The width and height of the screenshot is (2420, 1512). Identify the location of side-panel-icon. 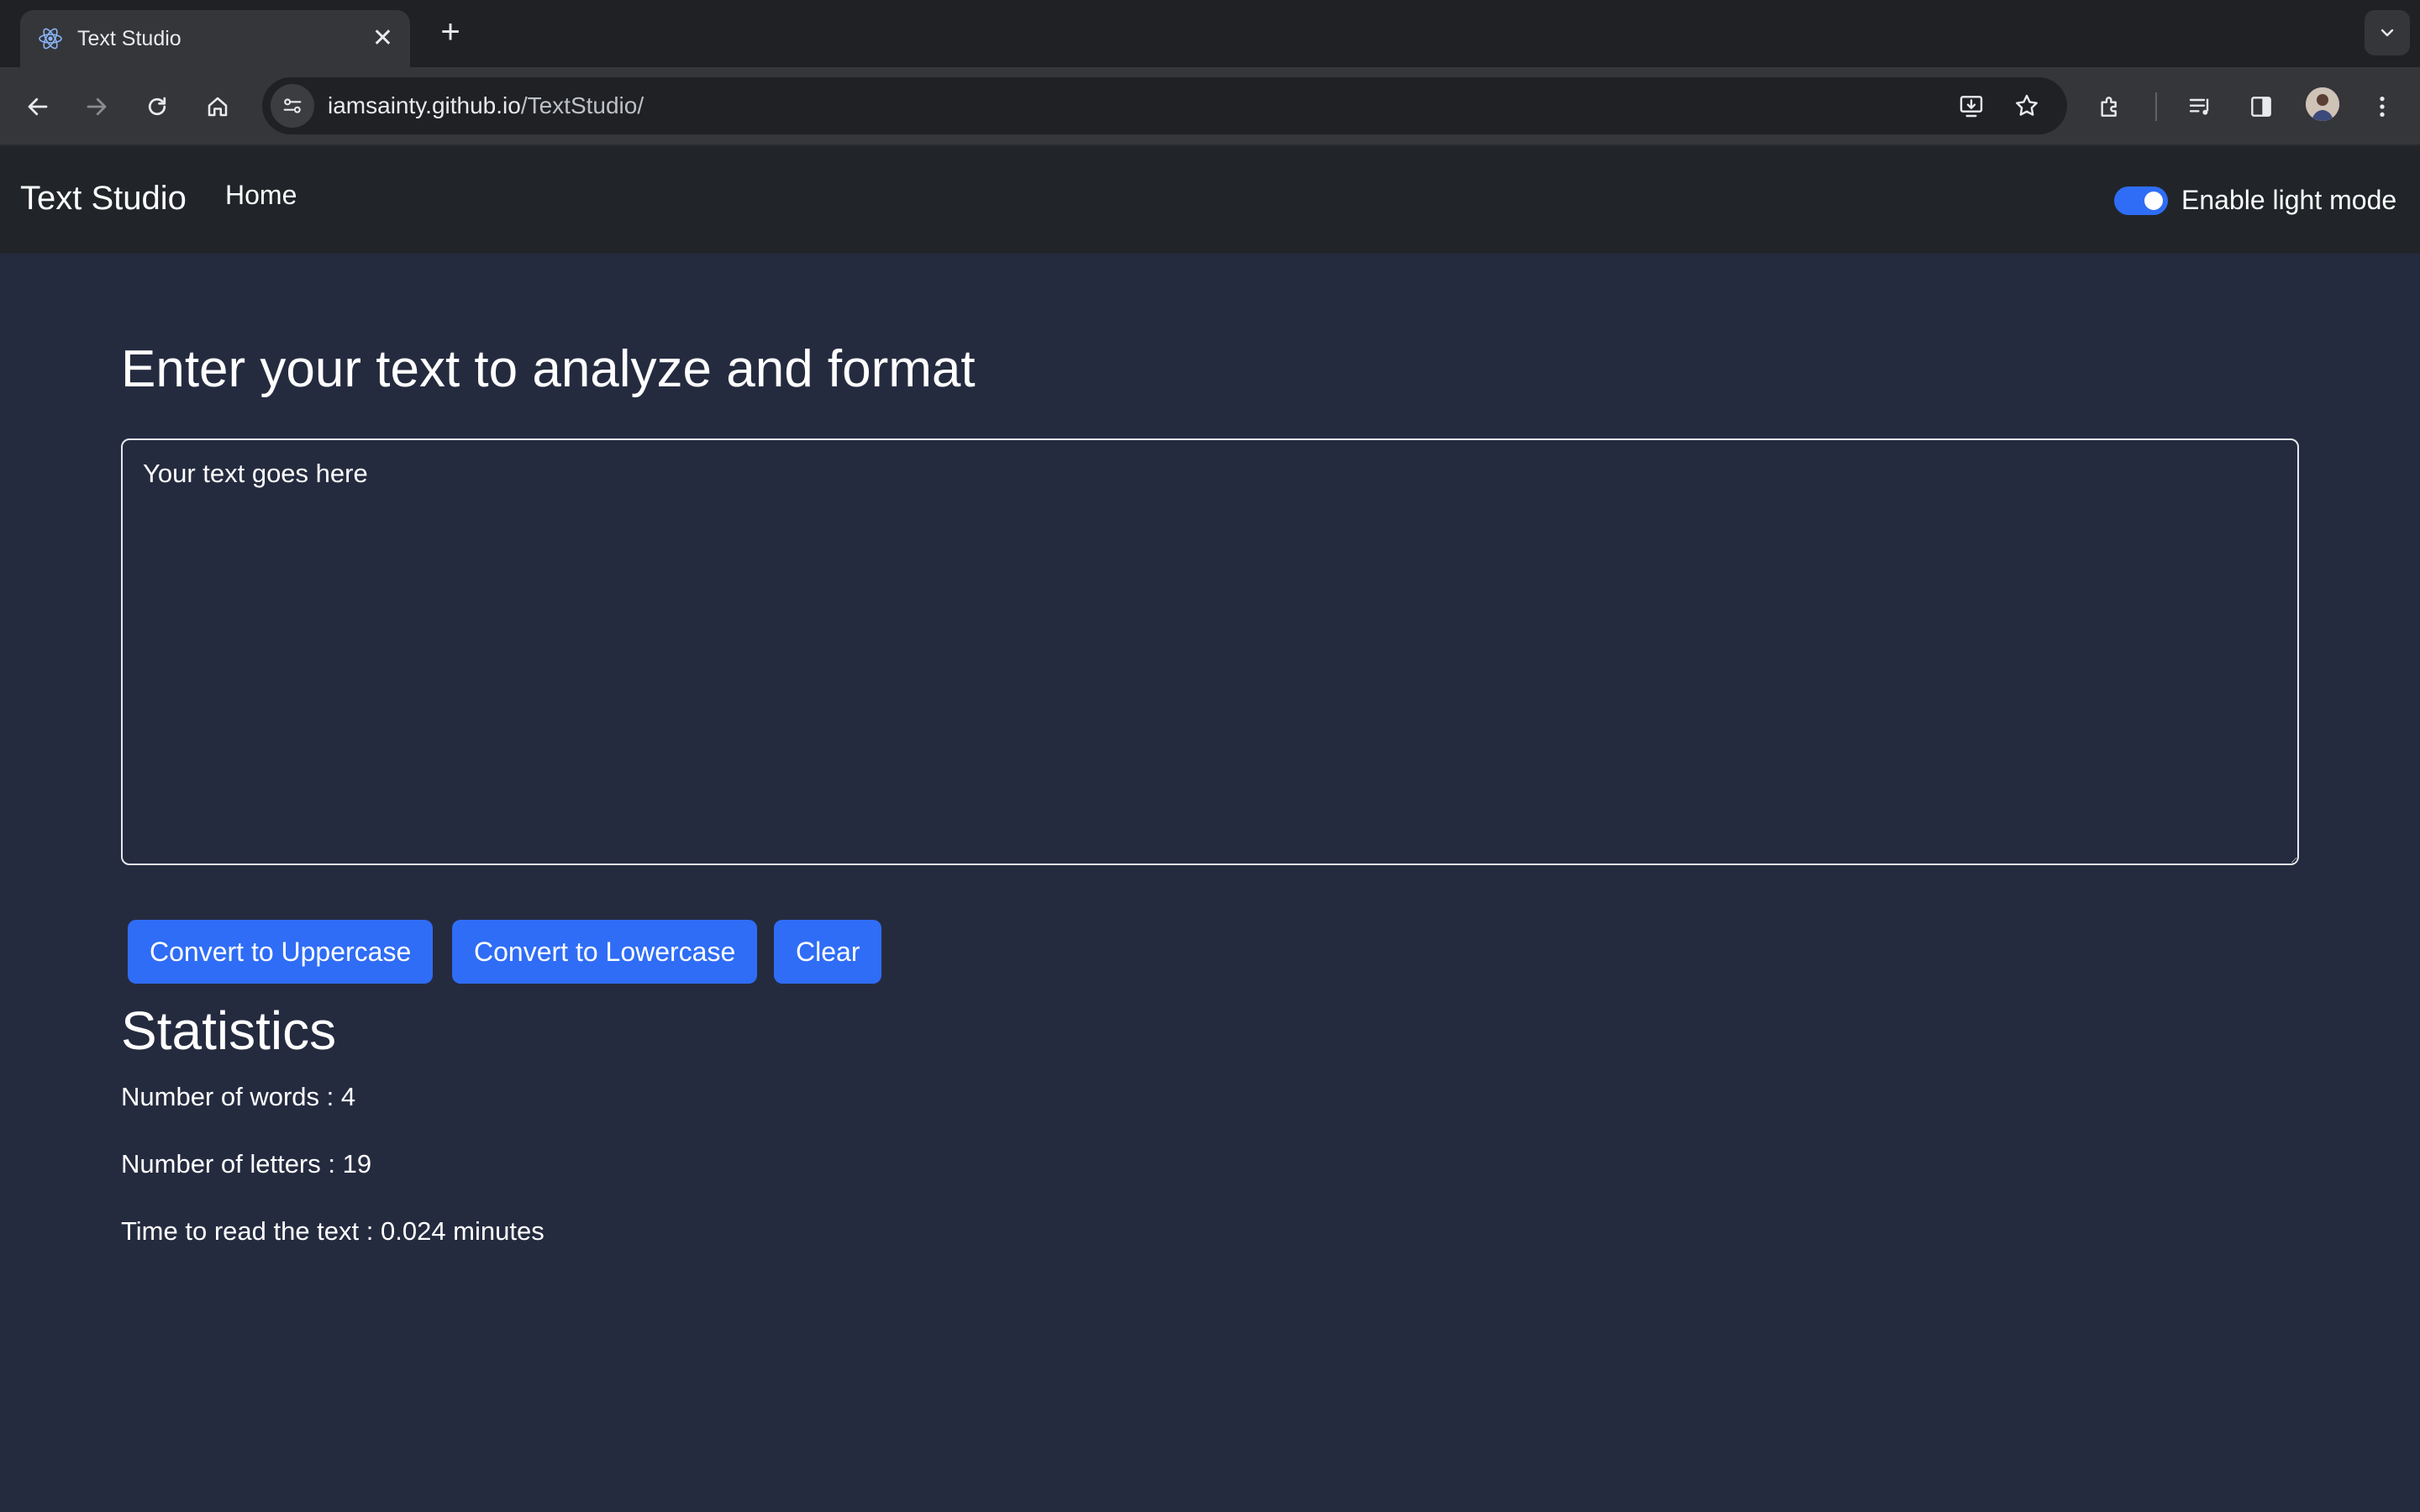
(2261, 107).